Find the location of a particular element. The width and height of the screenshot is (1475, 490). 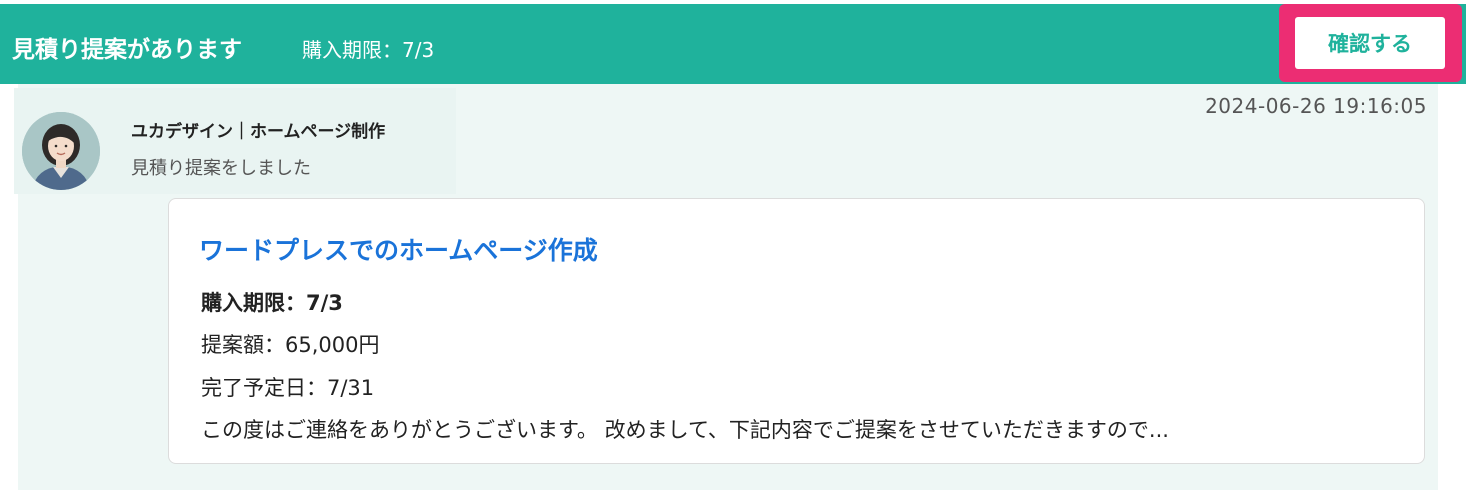

sender-name: ユカデザイン｜ホームページ制作 is located at coordinates (258, 129).